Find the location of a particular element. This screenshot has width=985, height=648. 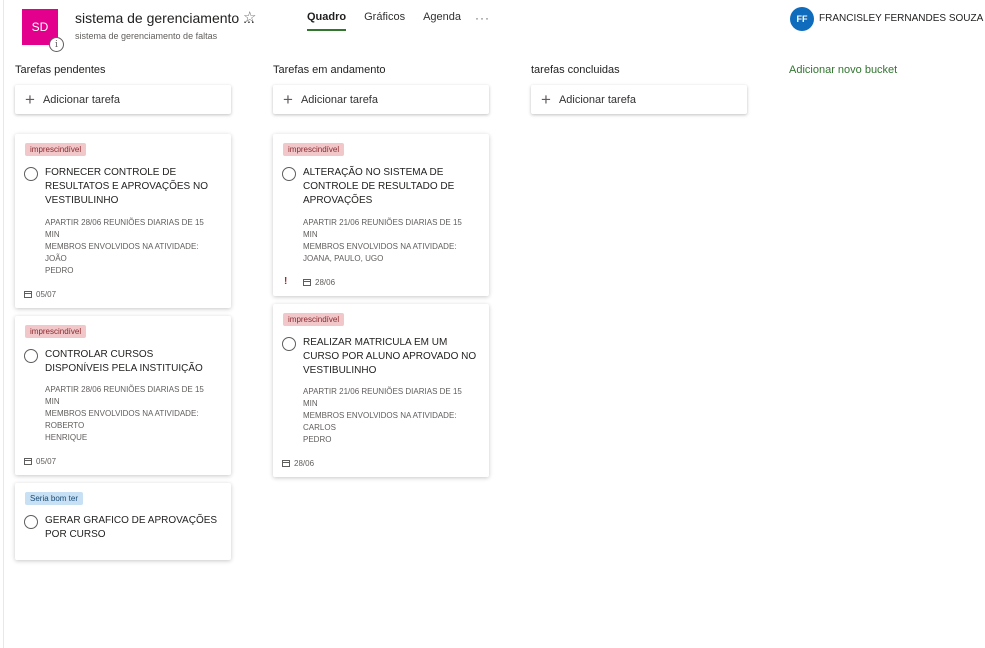

more-options-icon: ··· is located at coordinates (482, 18).